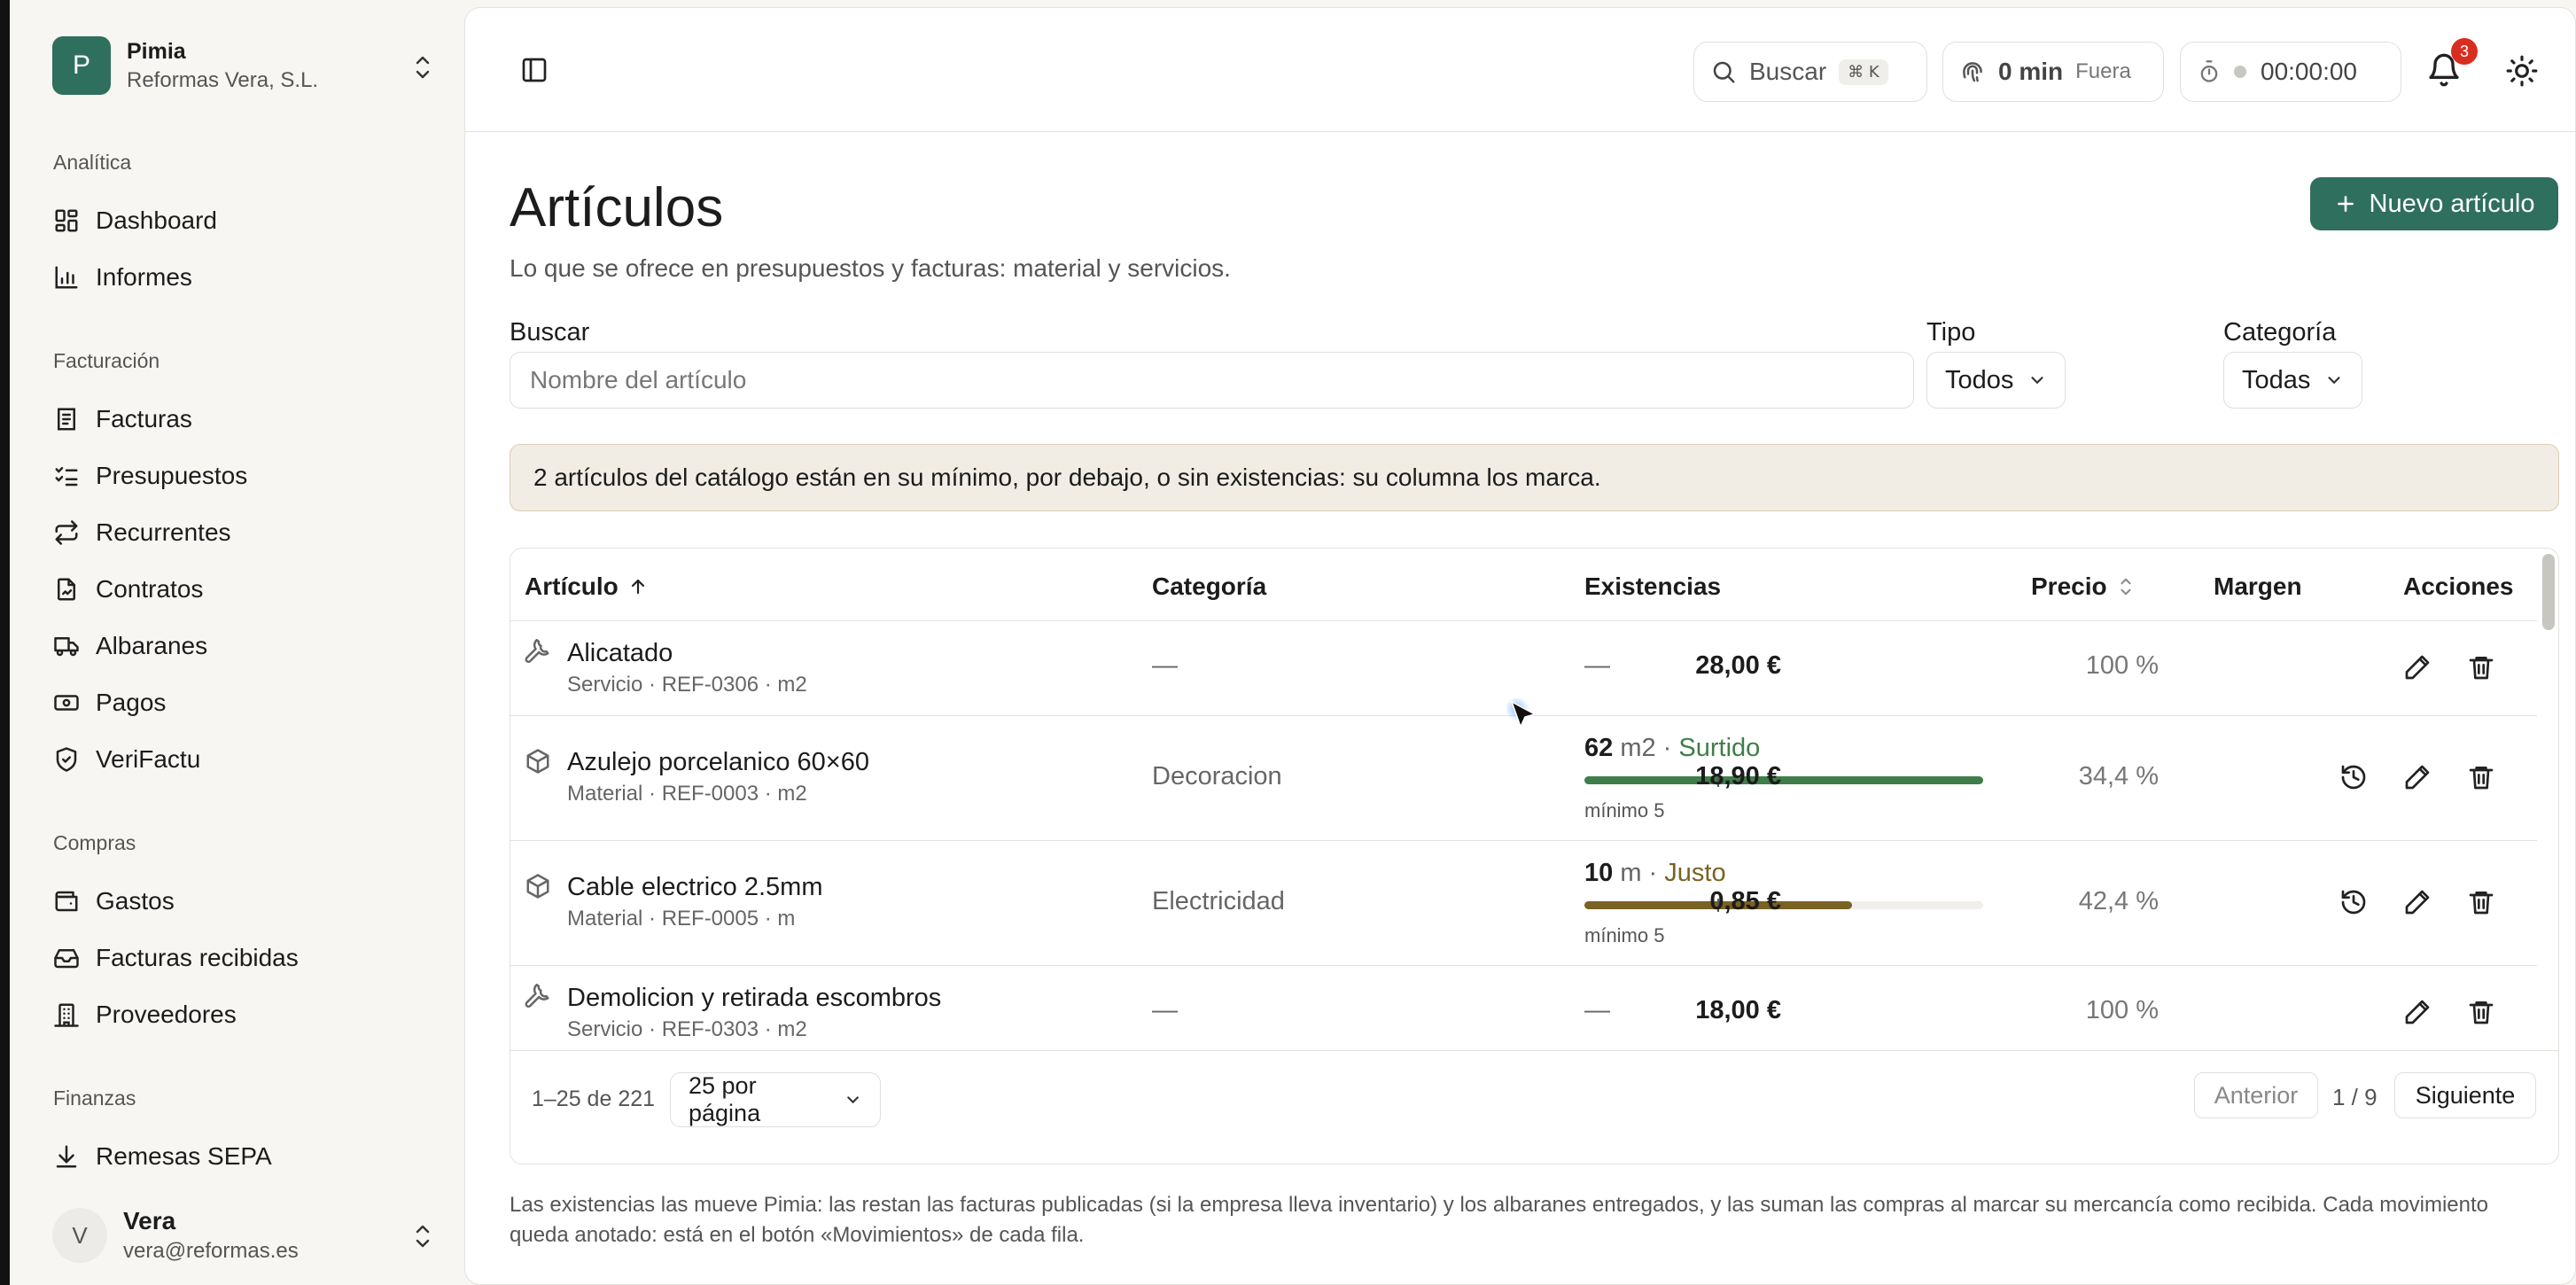 Image resolution: width=2576 pixels, height=1285 pixels. I want to click on sort-icon, so click(2126, 587).